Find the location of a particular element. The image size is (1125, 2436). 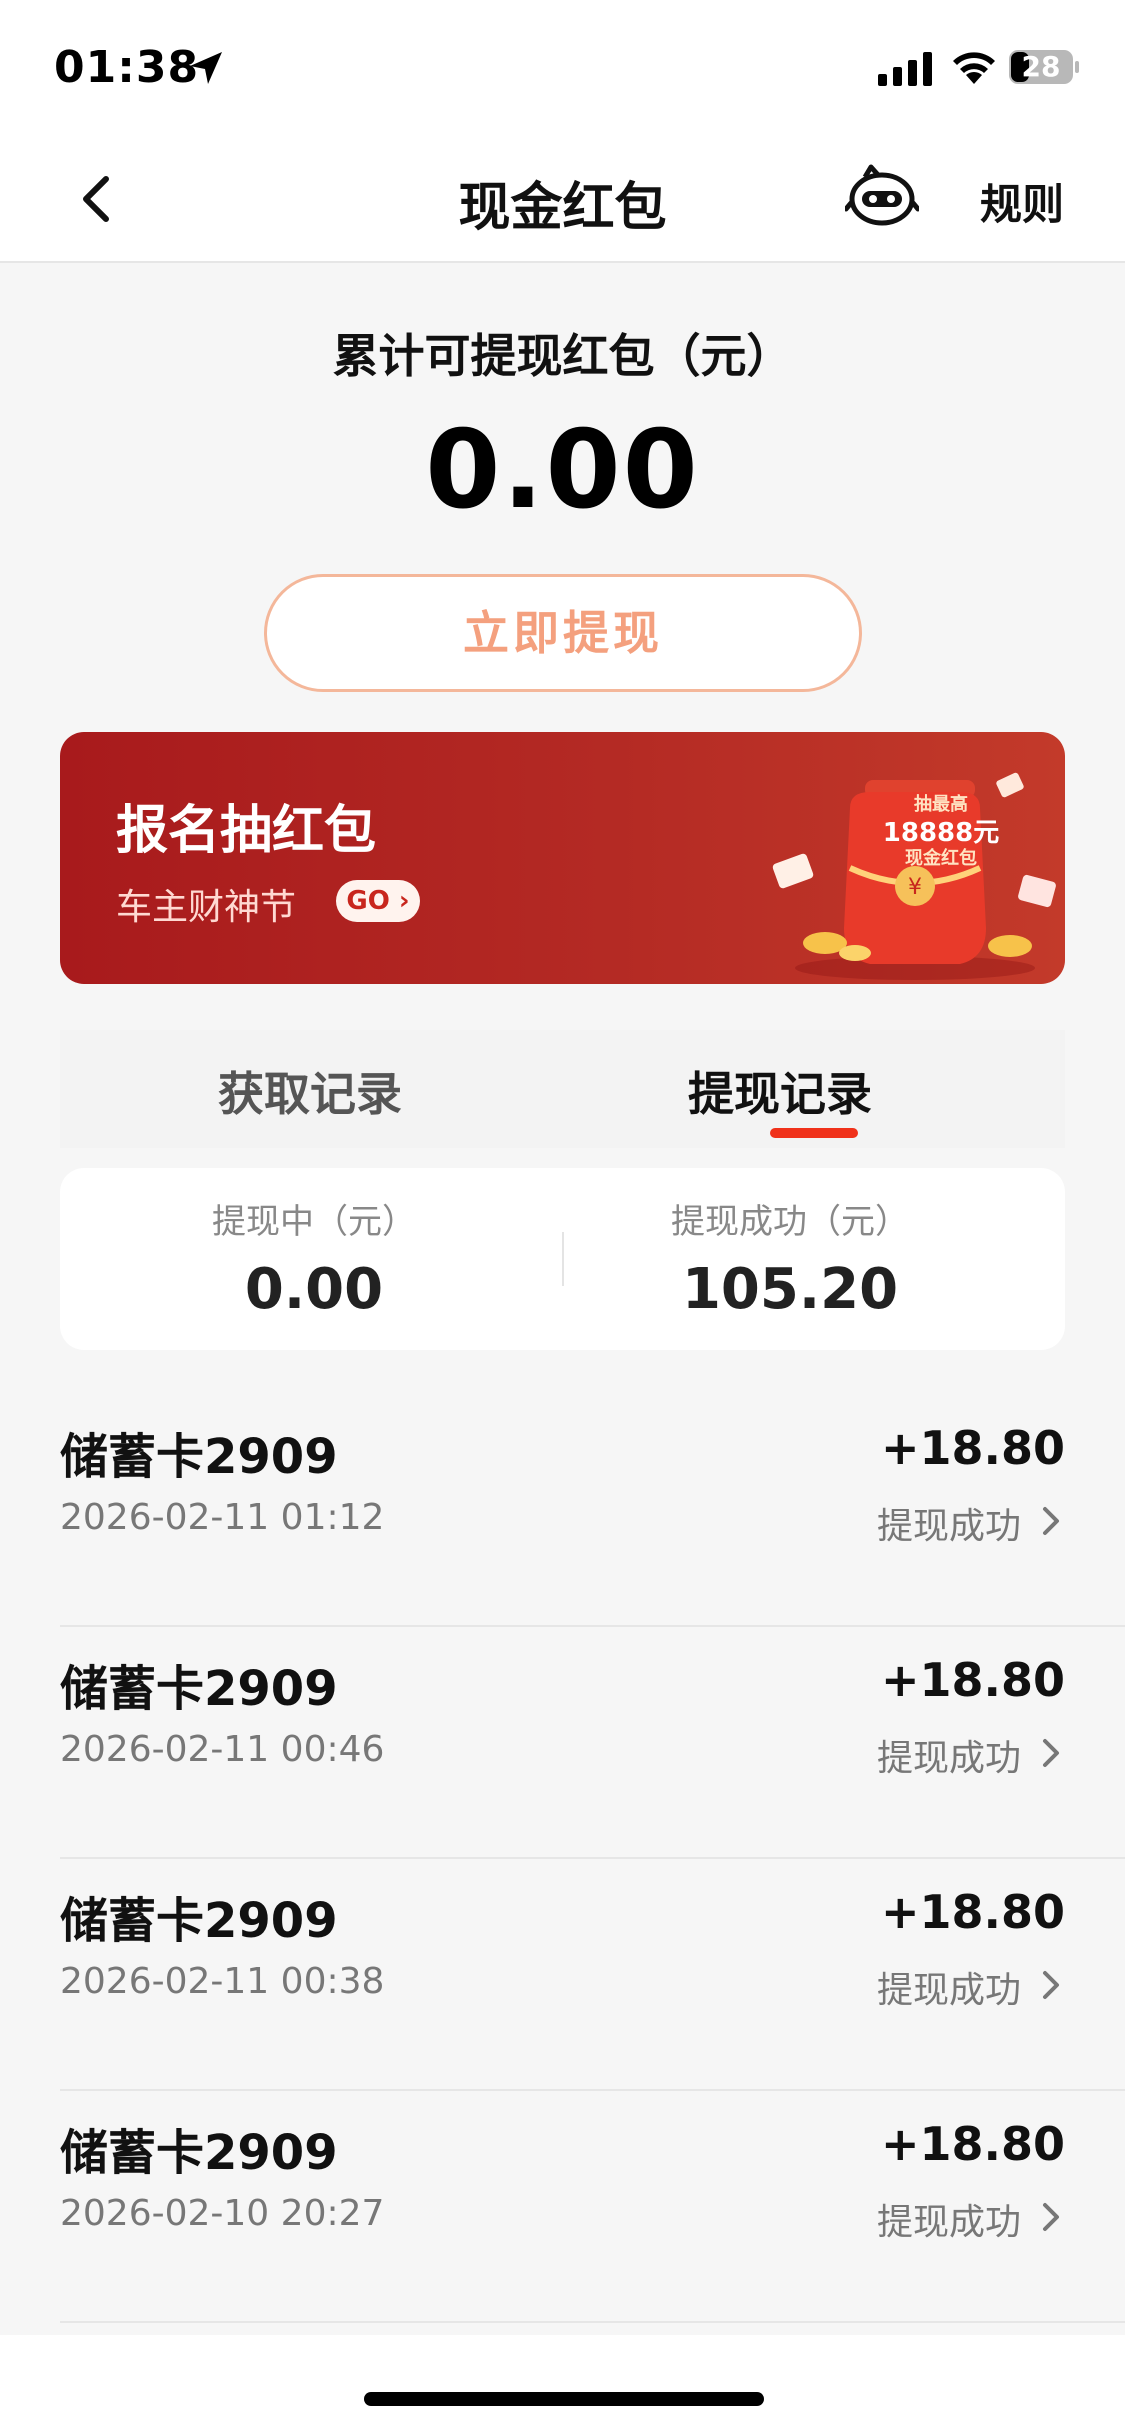

status-bar: 01:38 28 is located at coordinates (562, 67).